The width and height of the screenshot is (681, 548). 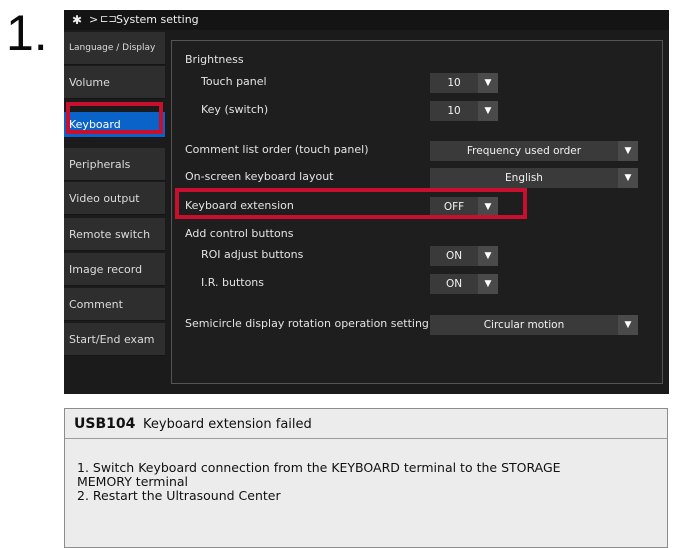 What do you see at coordinates (454, 111) in the screenshot?
I see `key-switch-brightness-value: 10` at bounding box center [454, 111].